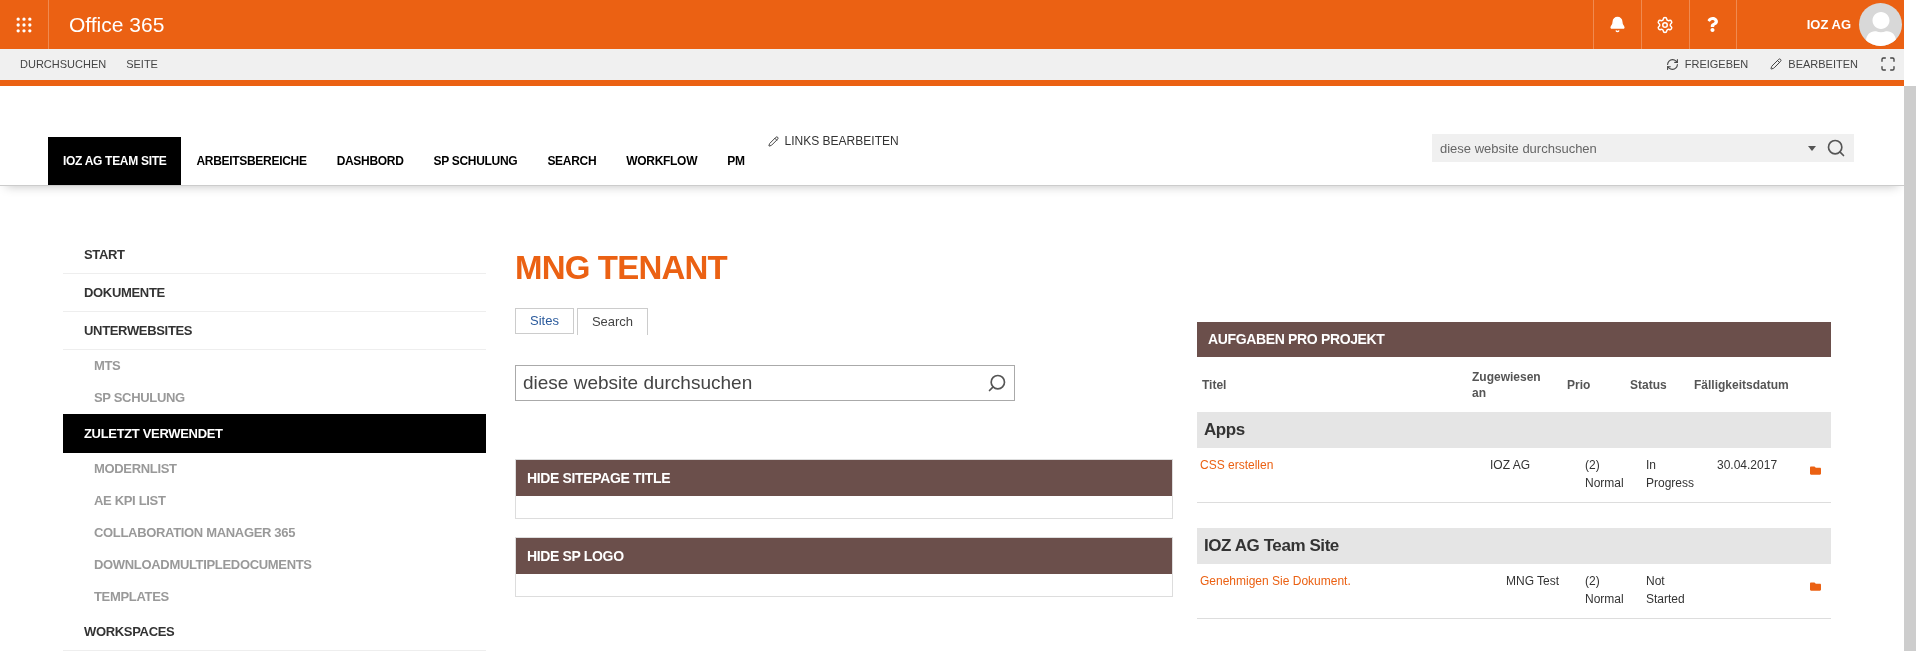 The height and width of the screenshot is (651, 1918). Describe the element at coordinates (1888, 64) in the screenshot. I see `focus-icon` at that location.